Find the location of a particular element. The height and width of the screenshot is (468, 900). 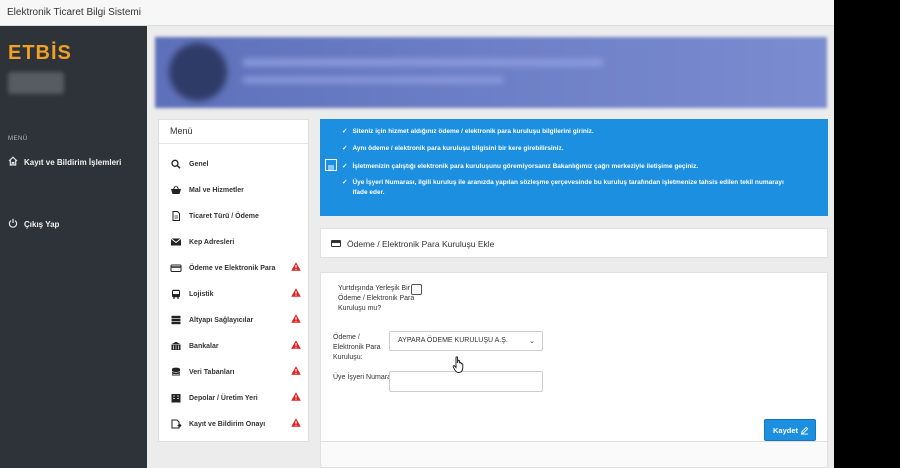

save-button: Kaydet is located at coordinates (790, 430).